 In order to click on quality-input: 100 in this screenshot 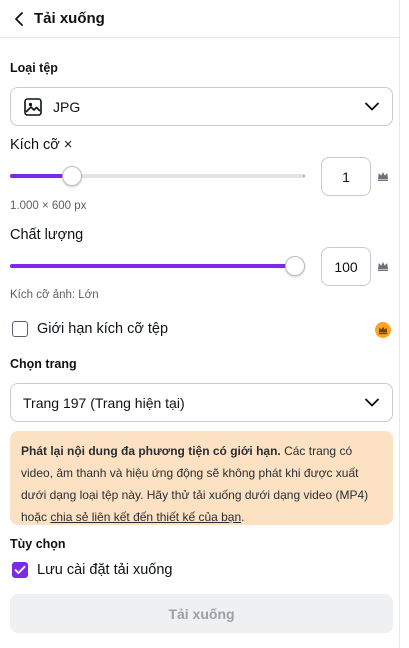, I will do `click(346, 266)`.